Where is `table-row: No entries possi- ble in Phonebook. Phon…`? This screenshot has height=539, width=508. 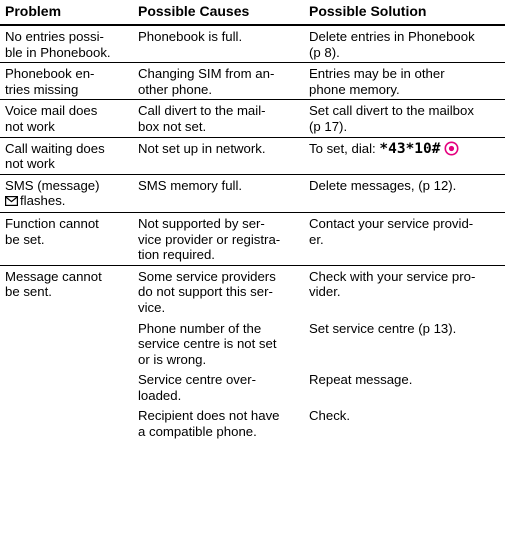
table-row: No entries possi- ble in Phonebook. Phon… is located at coordinates (252, 44).